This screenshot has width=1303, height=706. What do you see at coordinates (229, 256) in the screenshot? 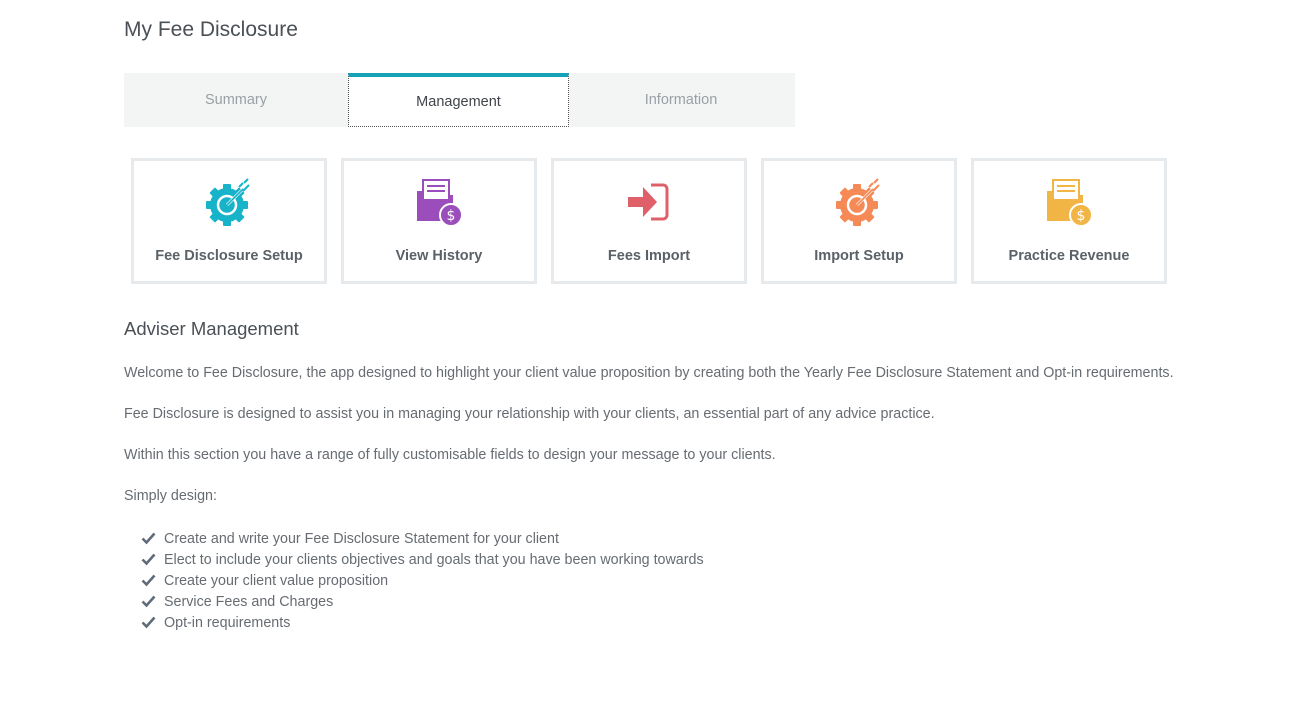
I see `tile-label: Fee Disclosure Setup` at bounding box center [229, 256].